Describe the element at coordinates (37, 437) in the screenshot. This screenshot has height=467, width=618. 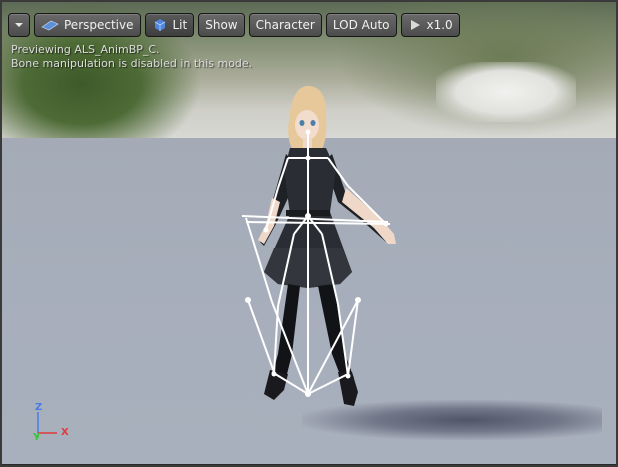
I see `axis-y-label: Y` at that location.